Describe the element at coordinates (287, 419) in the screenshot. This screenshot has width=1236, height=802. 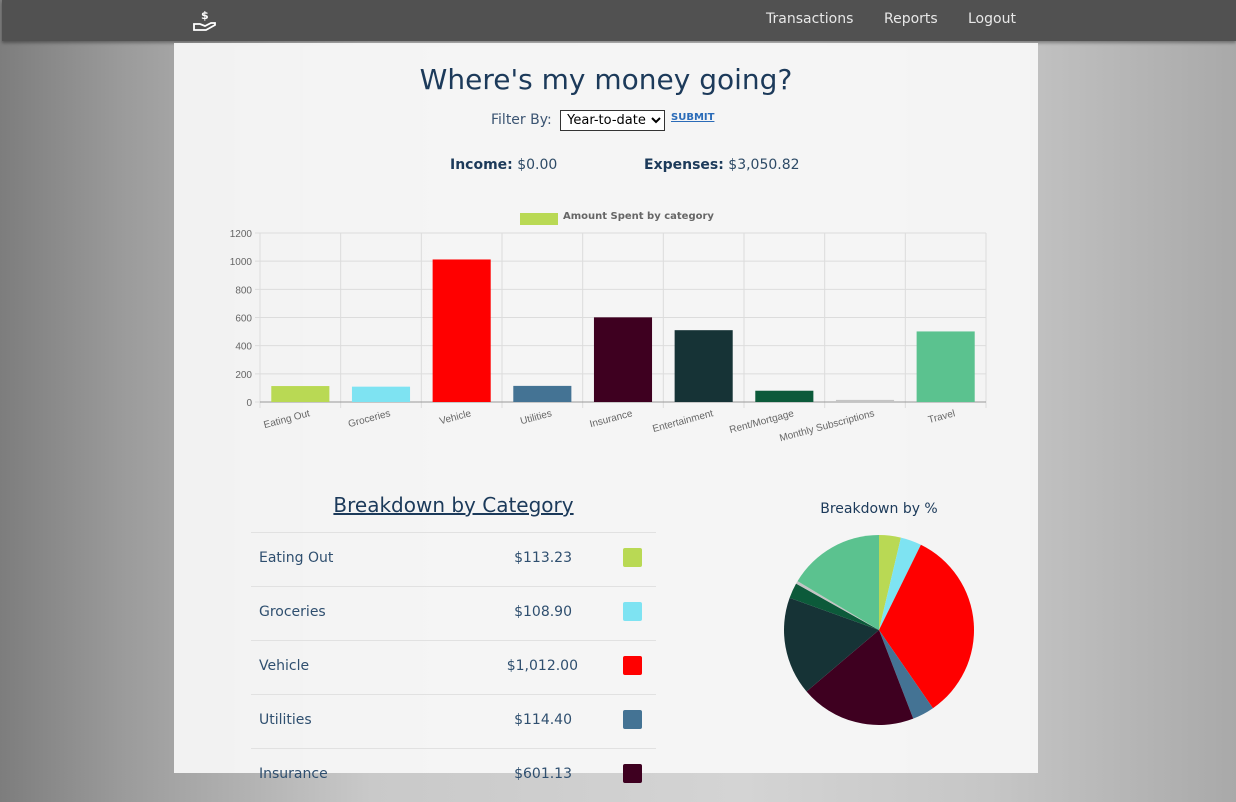
I see `x-tick-label: Eating Out` at that location.